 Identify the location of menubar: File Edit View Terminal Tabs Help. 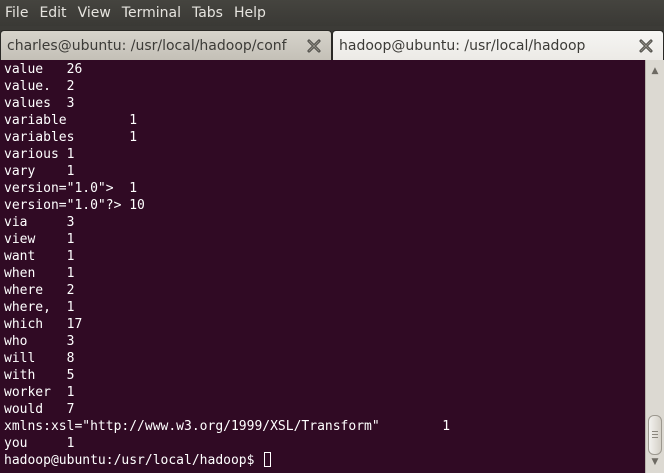
(332, 13).